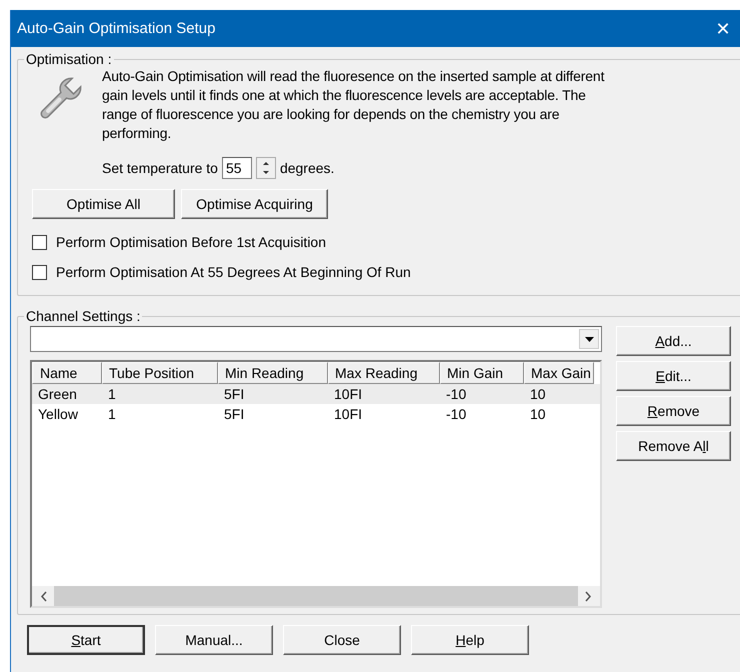  I want to click on channel-button: Remove All, so click(673, 446).